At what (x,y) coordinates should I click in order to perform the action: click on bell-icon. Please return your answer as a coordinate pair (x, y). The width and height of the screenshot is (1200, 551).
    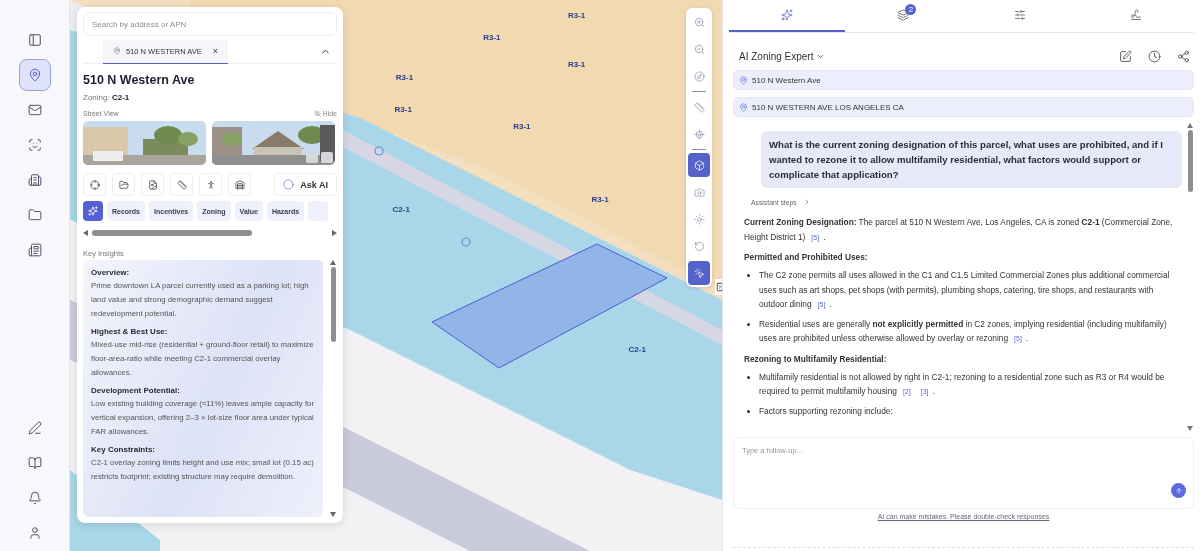
    Looking at the image, I should click on (34, 498).